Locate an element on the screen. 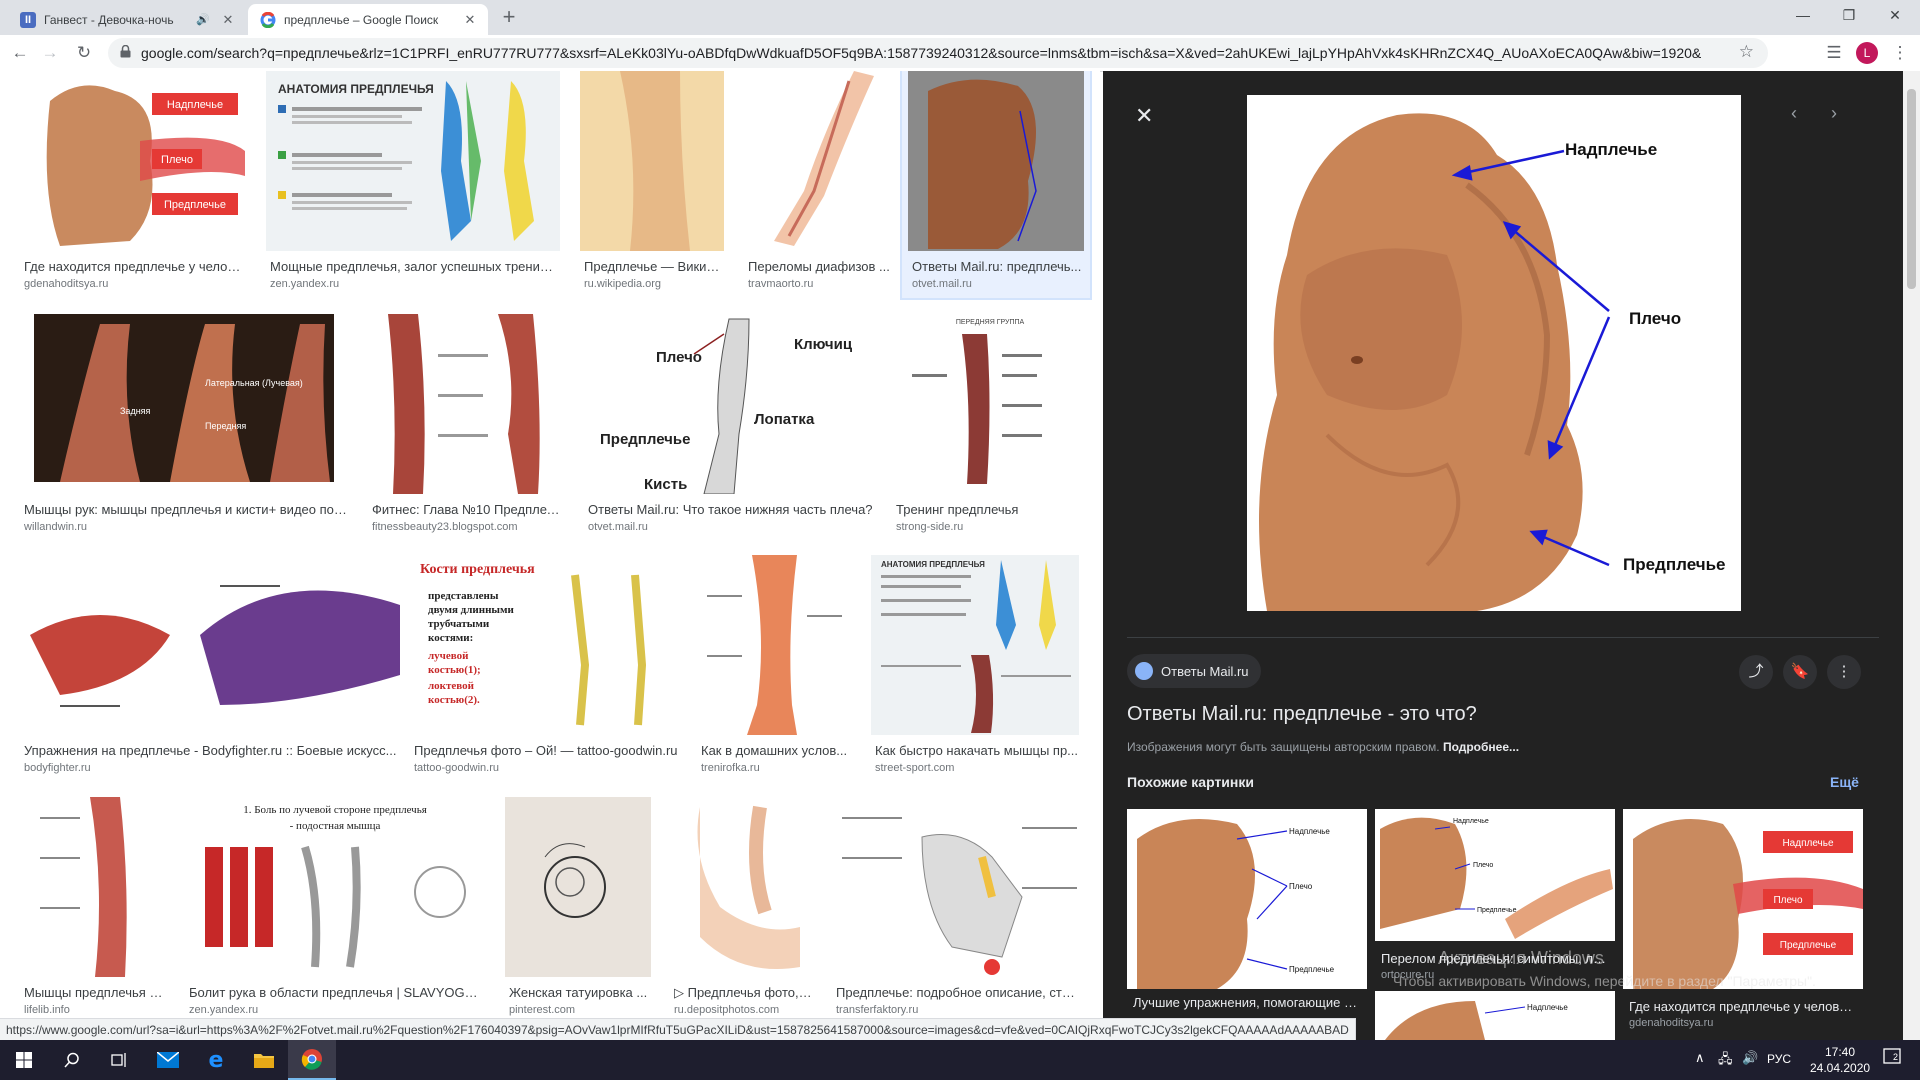 The image size is (1920, 1080). result-source: ru.depositphotos.com is located at coordinates (726, 1010).